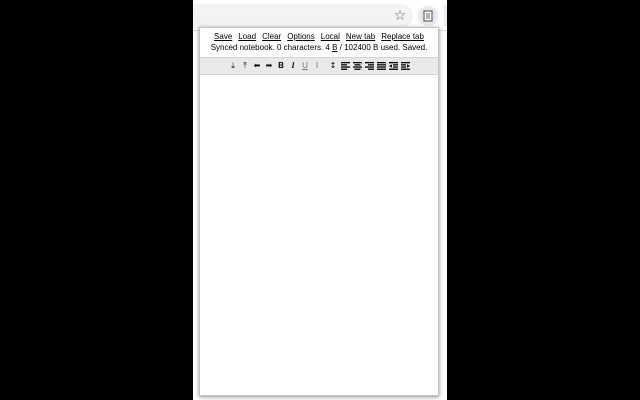 The width and height of the screenshot is (640, 400). I want to click on italic-button: I, so click(293, 66).